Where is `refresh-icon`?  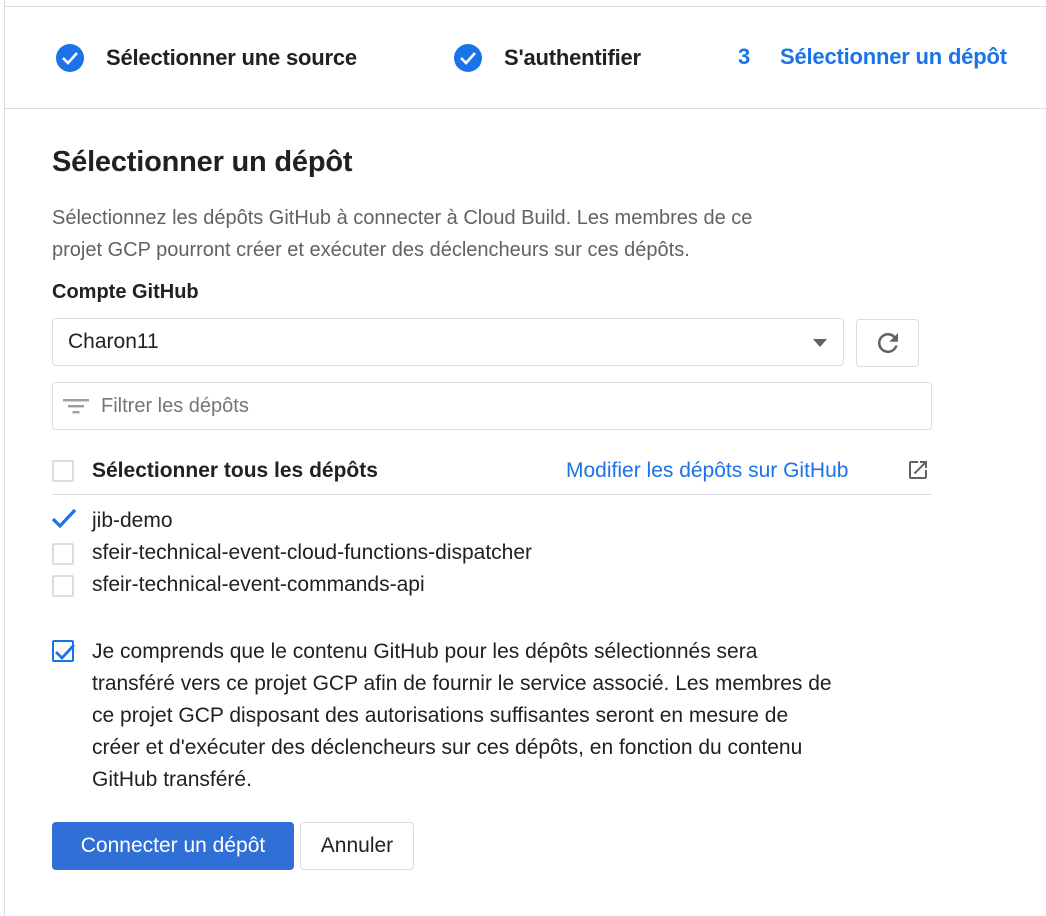 refresh-icon is located at coordinates (887, 342).